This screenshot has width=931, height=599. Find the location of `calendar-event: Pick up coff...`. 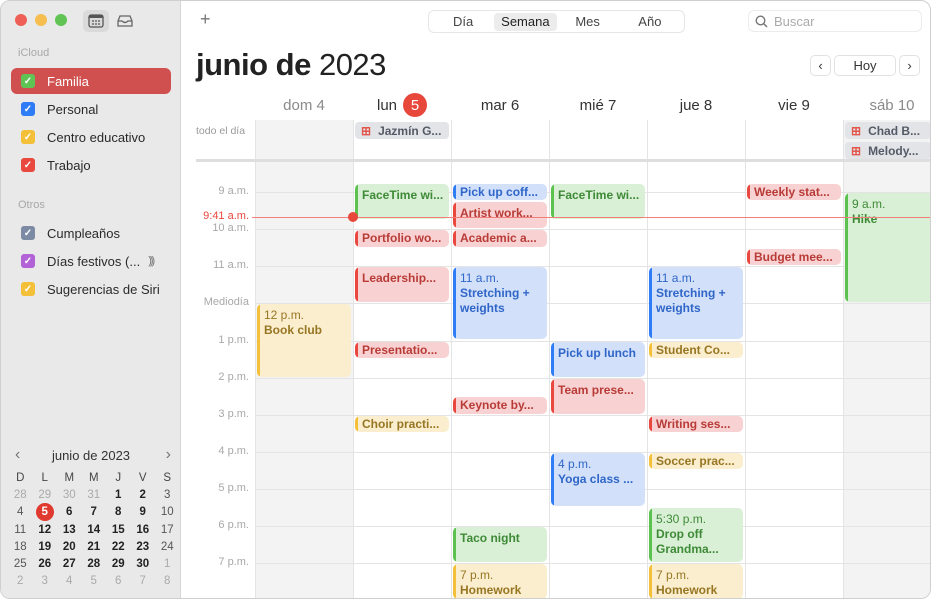

calendar-event: Pick up coff... is located at coordinates (500, 192).